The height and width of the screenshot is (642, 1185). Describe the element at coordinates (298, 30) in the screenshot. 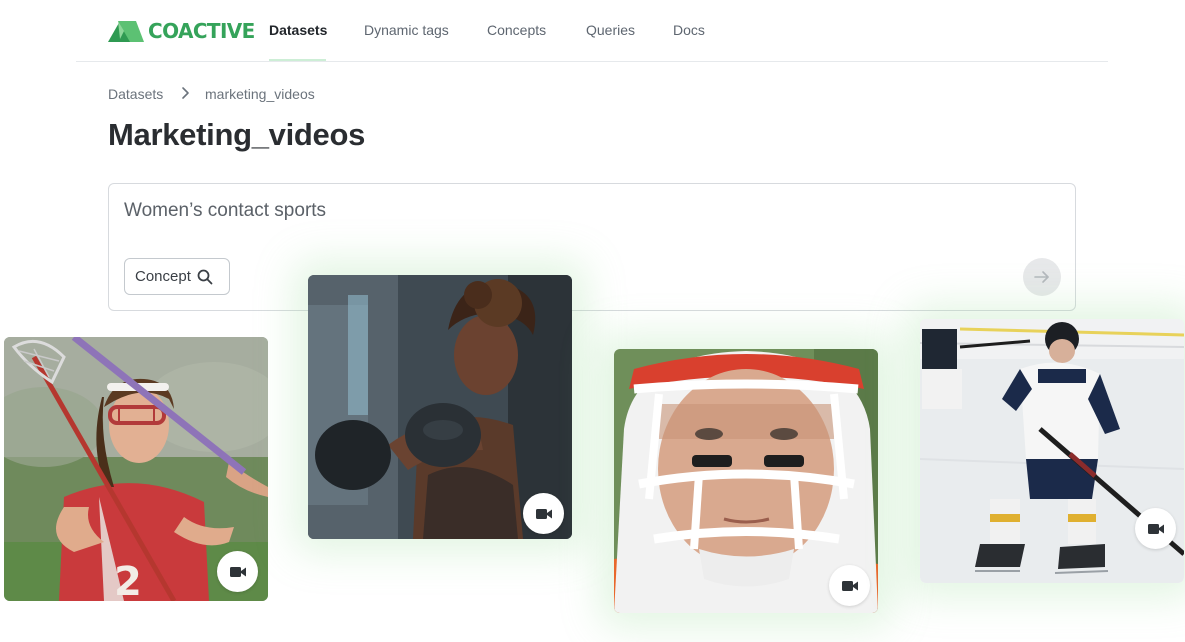

I see `nav-item-datasets: Datasets` at that location.